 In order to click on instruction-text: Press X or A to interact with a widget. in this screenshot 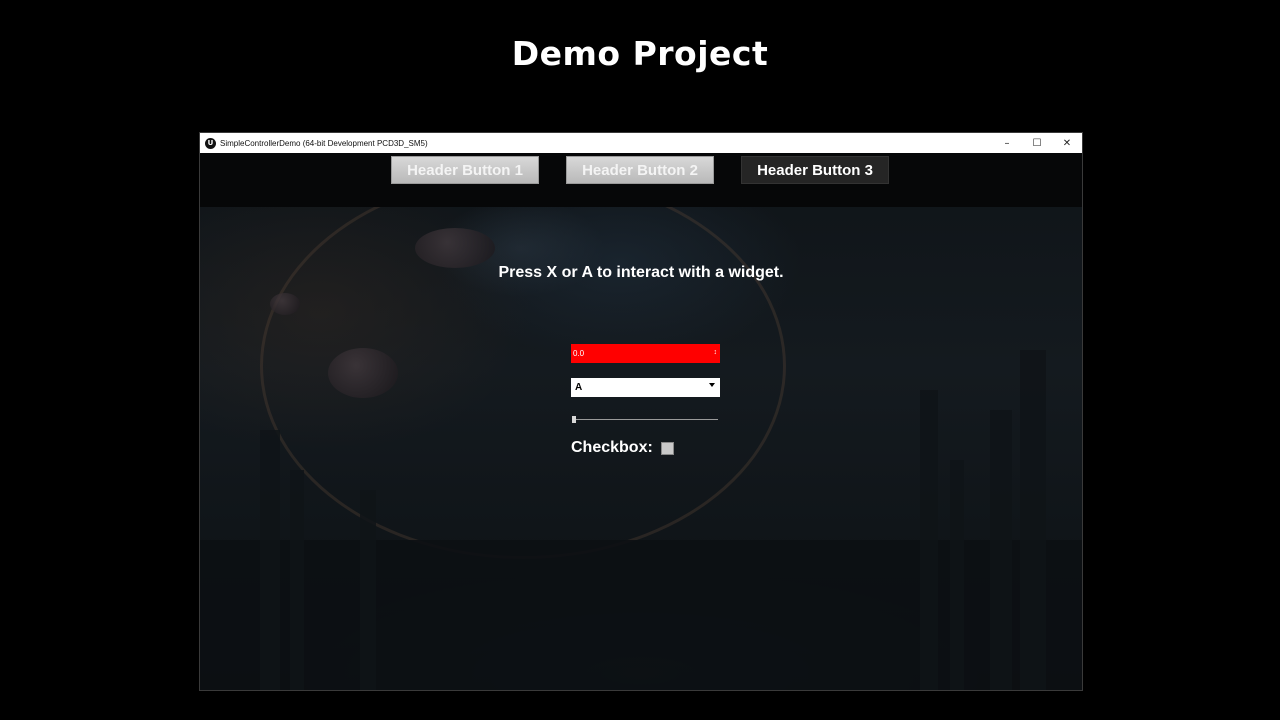, I will do `click(641, 272)`.